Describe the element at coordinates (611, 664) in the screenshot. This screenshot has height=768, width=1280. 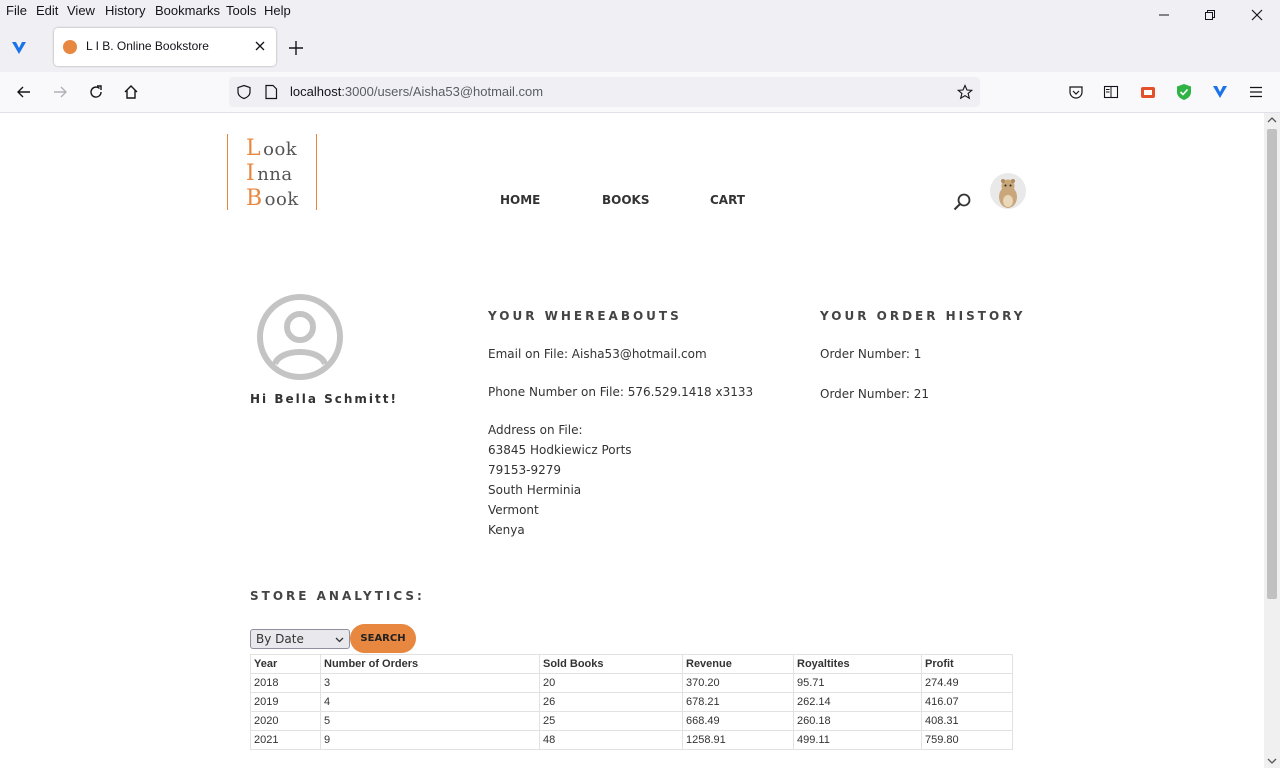
I see `column-header: Sold Books` at that location.